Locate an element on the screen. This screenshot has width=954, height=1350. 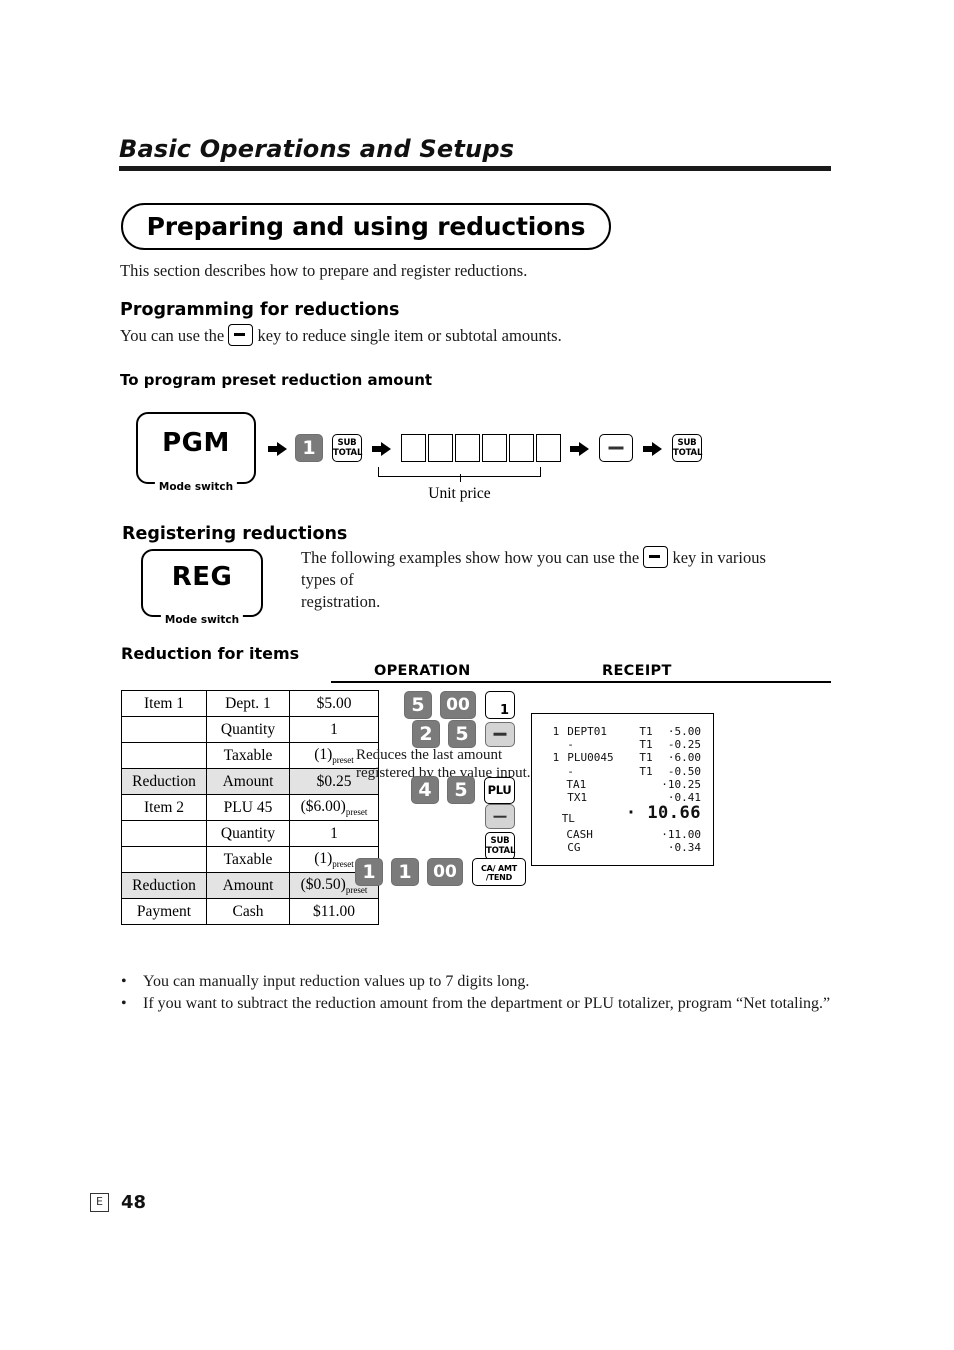
operation-row-6: 1 1 00 CA/ AMT /TEND is located at coordinates (440, 872).